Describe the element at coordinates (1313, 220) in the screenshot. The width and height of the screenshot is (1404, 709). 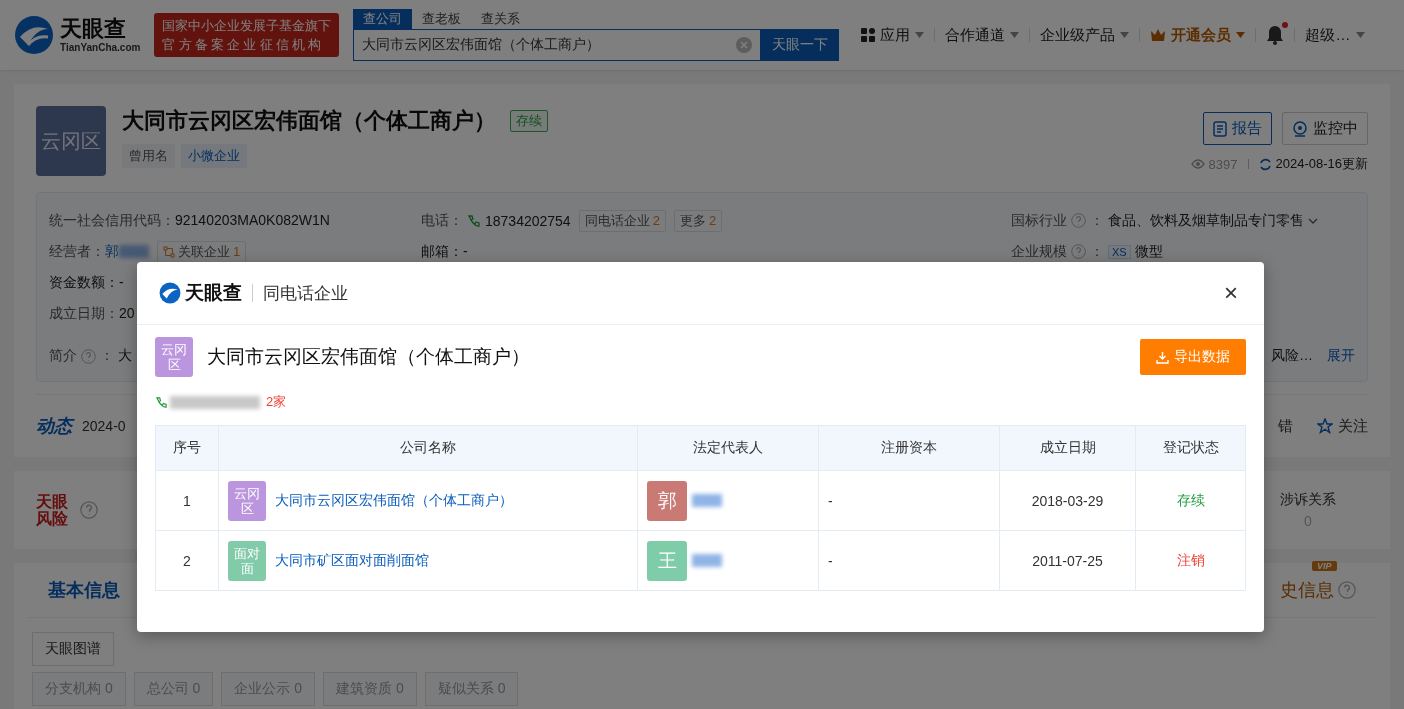
I see `chevron-icon` at that location.